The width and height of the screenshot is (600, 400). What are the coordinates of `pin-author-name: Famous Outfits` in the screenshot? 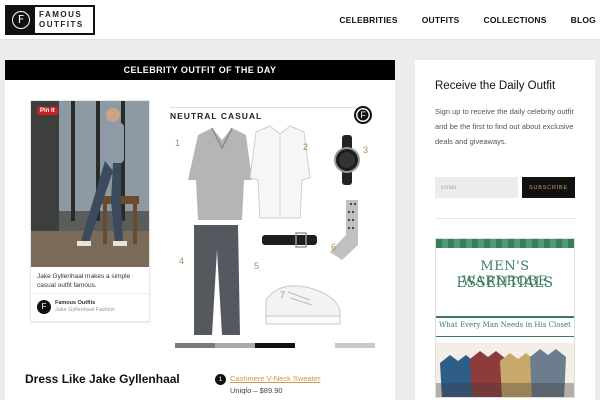 It's located at (75, 303).